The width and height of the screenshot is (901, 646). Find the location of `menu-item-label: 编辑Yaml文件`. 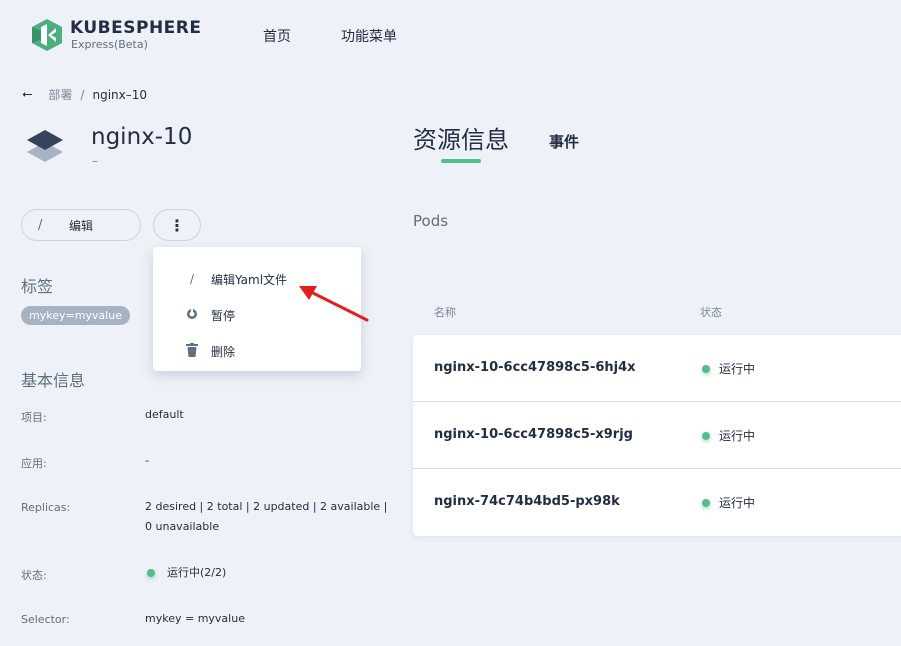

menu-item-label: 编辑Yaml文件 is located at coordinates (249, 279).